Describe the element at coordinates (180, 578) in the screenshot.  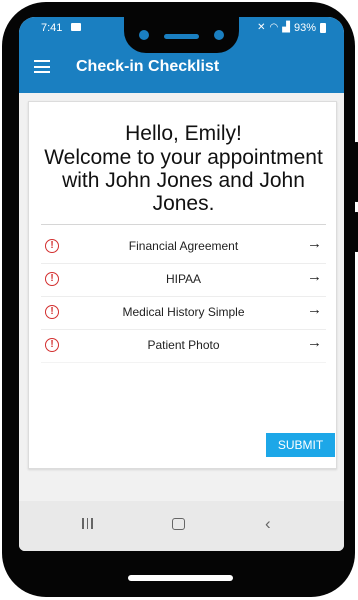
I see `home-indicator` at that location.